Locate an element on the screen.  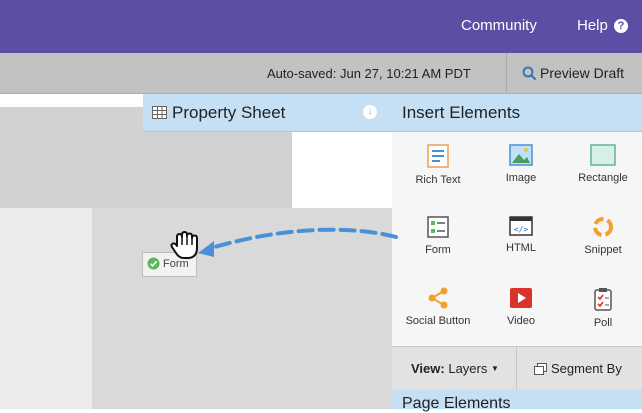
magnifier-icon is located at coordinates (529, 73).